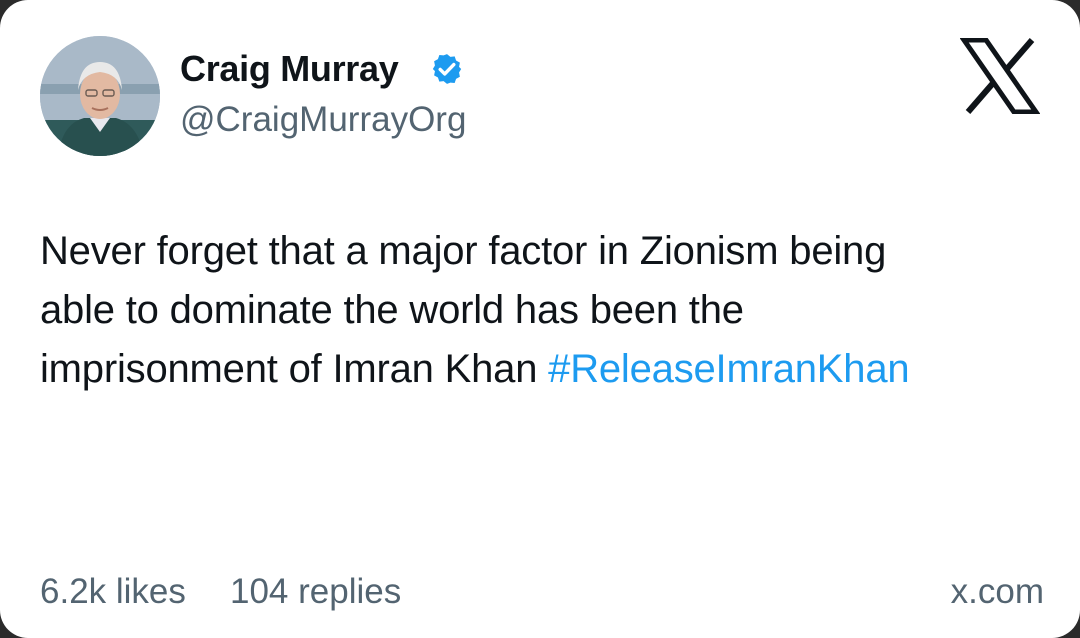  Describe the element at coordinates (728, 369) in the screenshot. I see `hashtag-link: #ReleaseImranKhan` at that location.